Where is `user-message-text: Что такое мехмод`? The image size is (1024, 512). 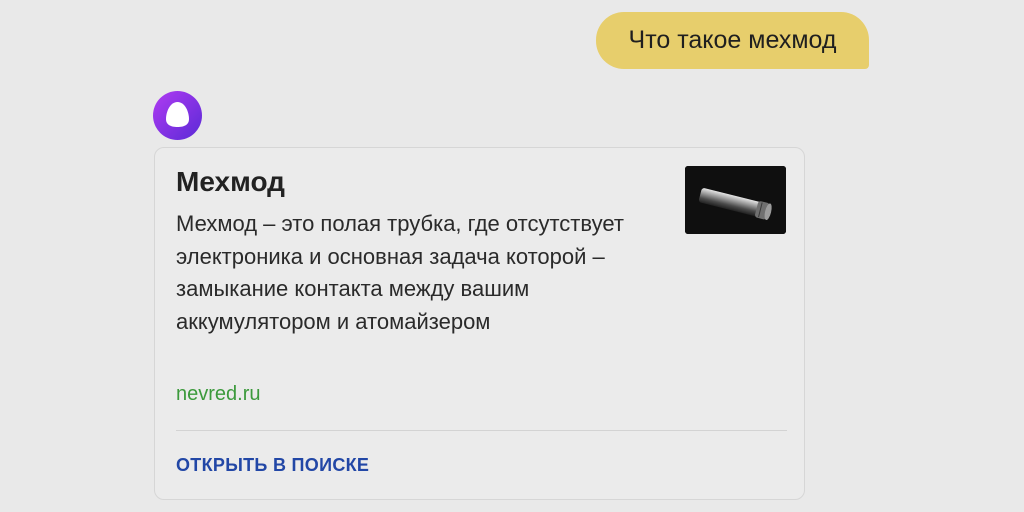
user-message-text: Что такое мехмод is located at coordinates (732, 40).